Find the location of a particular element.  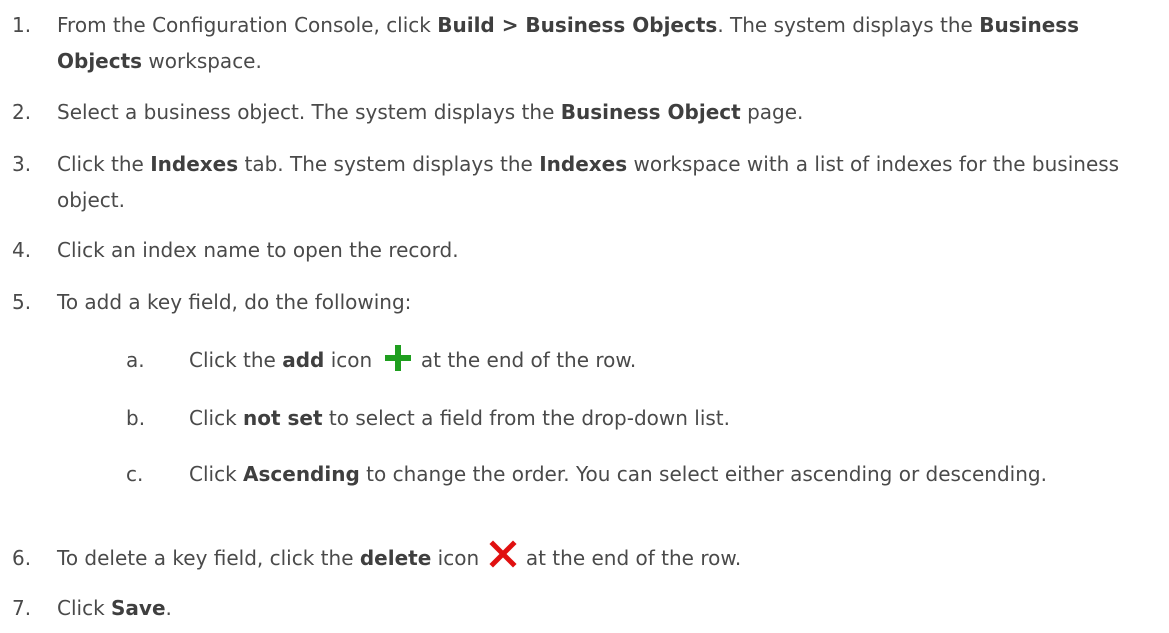

text-run: . The system displays the is located at coordinates (848, 25).